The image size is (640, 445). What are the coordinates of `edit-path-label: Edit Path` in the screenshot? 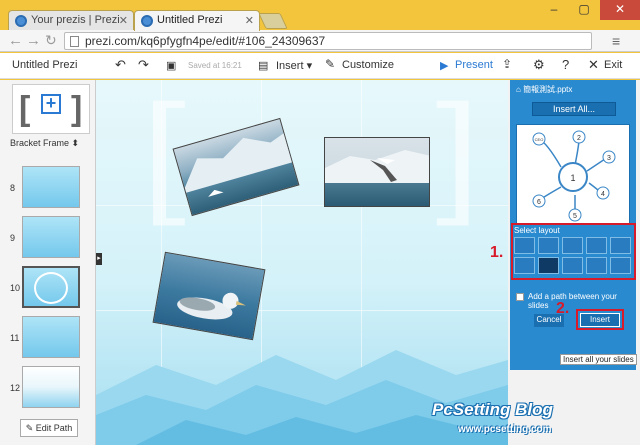 It's located at (54, 428).